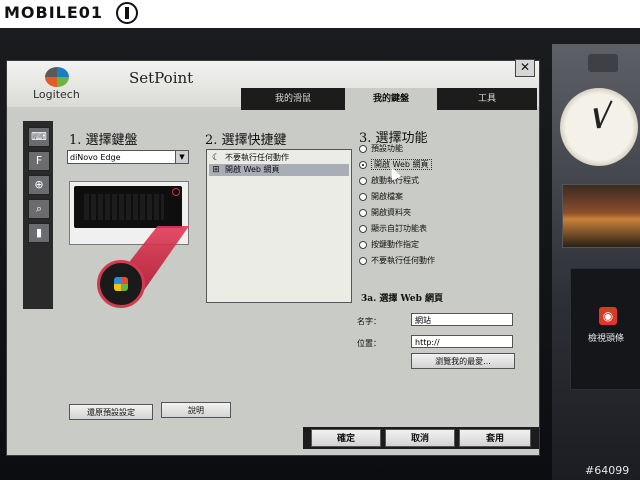 This screenshot has width=640, height=480. I want to click on tab-bar: 我的滑鼠 我的鍵盤 工具, so click(389, 99).